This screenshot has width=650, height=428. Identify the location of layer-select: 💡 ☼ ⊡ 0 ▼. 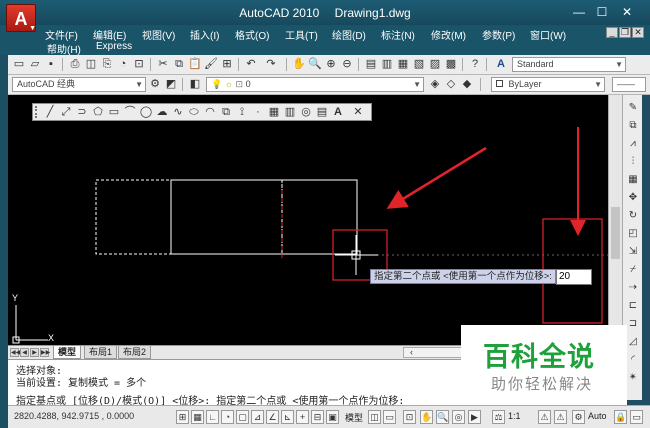
(315, 84).